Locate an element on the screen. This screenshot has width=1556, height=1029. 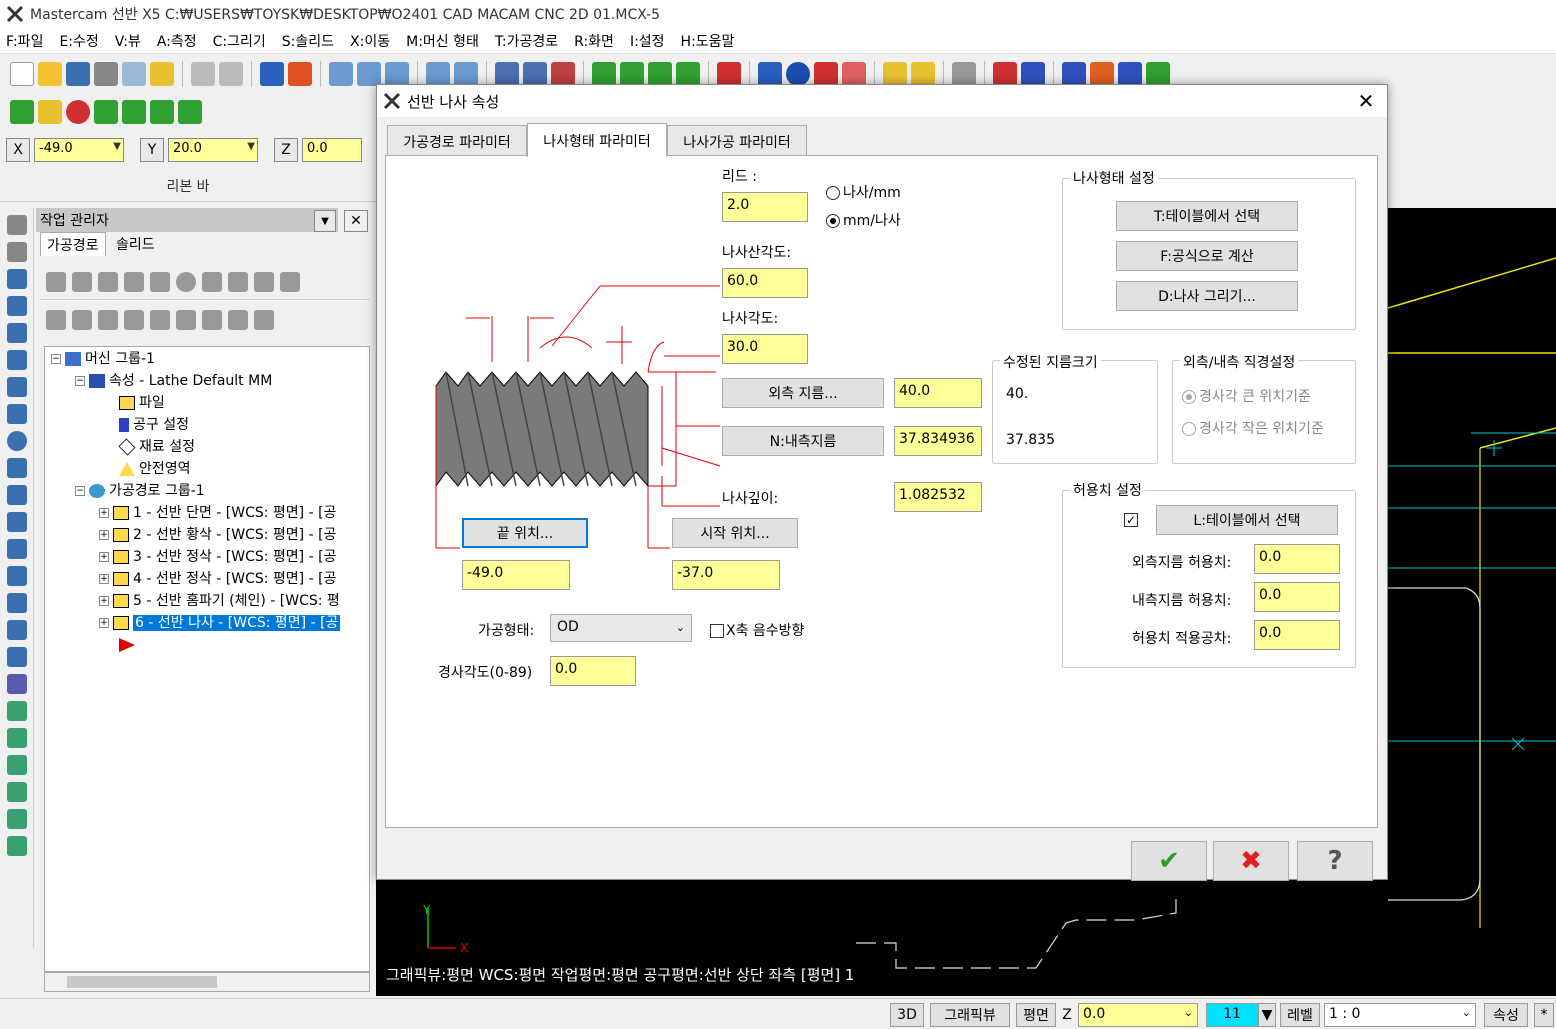
3d-toggle-button: 3D is located at coordinates (907, 1015).